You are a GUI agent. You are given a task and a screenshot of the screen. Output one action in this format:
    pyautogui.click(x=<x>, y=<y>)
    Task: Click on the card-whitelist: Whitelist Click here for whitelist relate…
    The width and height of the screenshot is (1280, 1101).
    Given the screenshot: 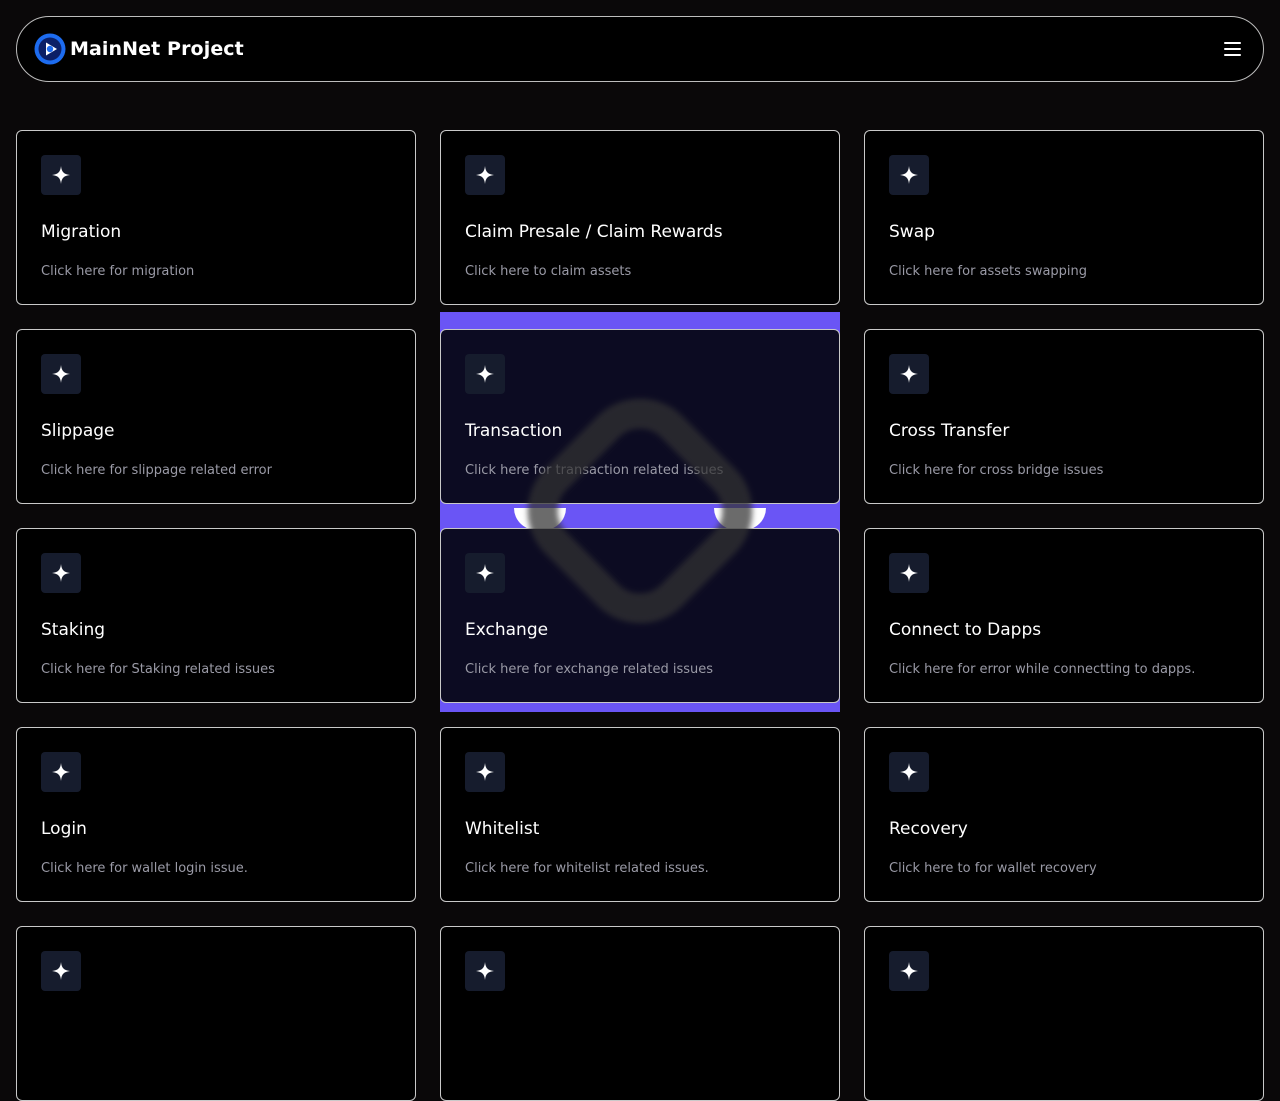 What is the action you would take?
    pyautogui.click(x=640, y=814)
    